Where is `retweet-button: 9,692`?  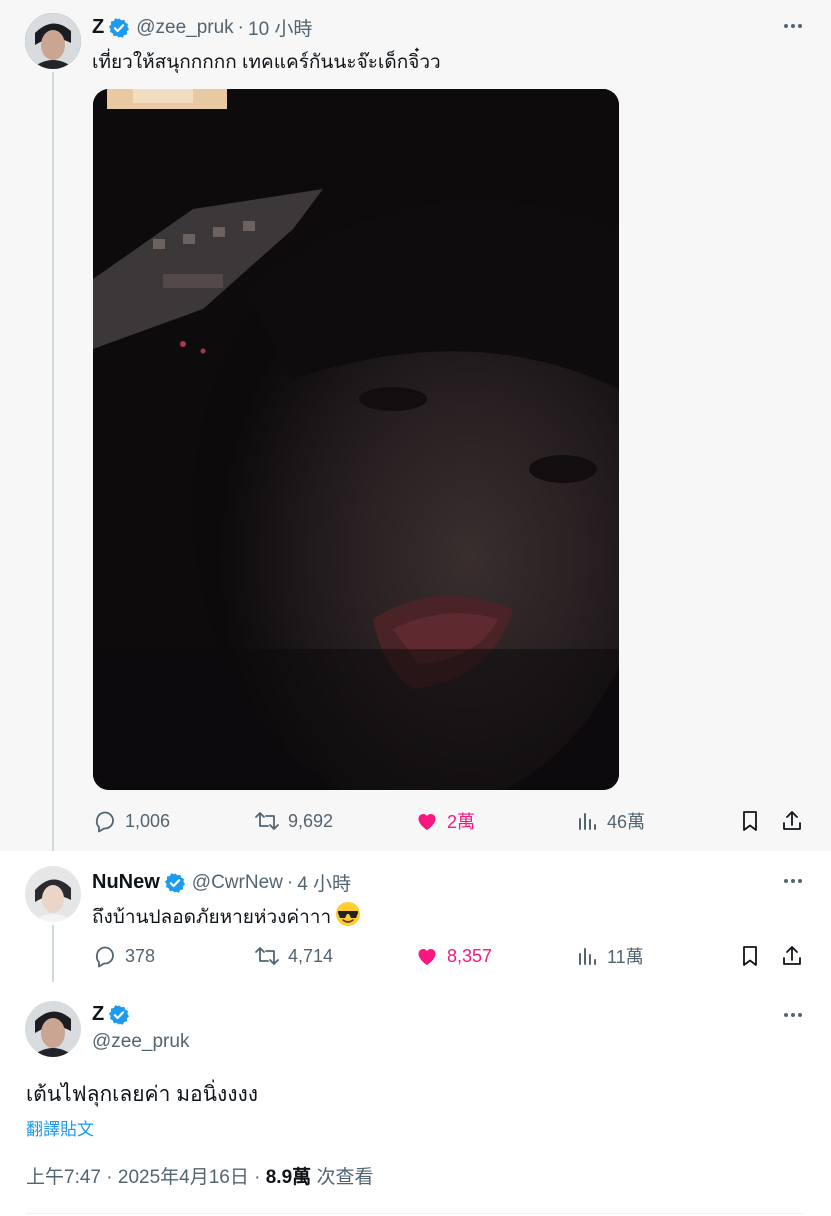 retweet-button: 9,692 is located at coordinates (293, 821).